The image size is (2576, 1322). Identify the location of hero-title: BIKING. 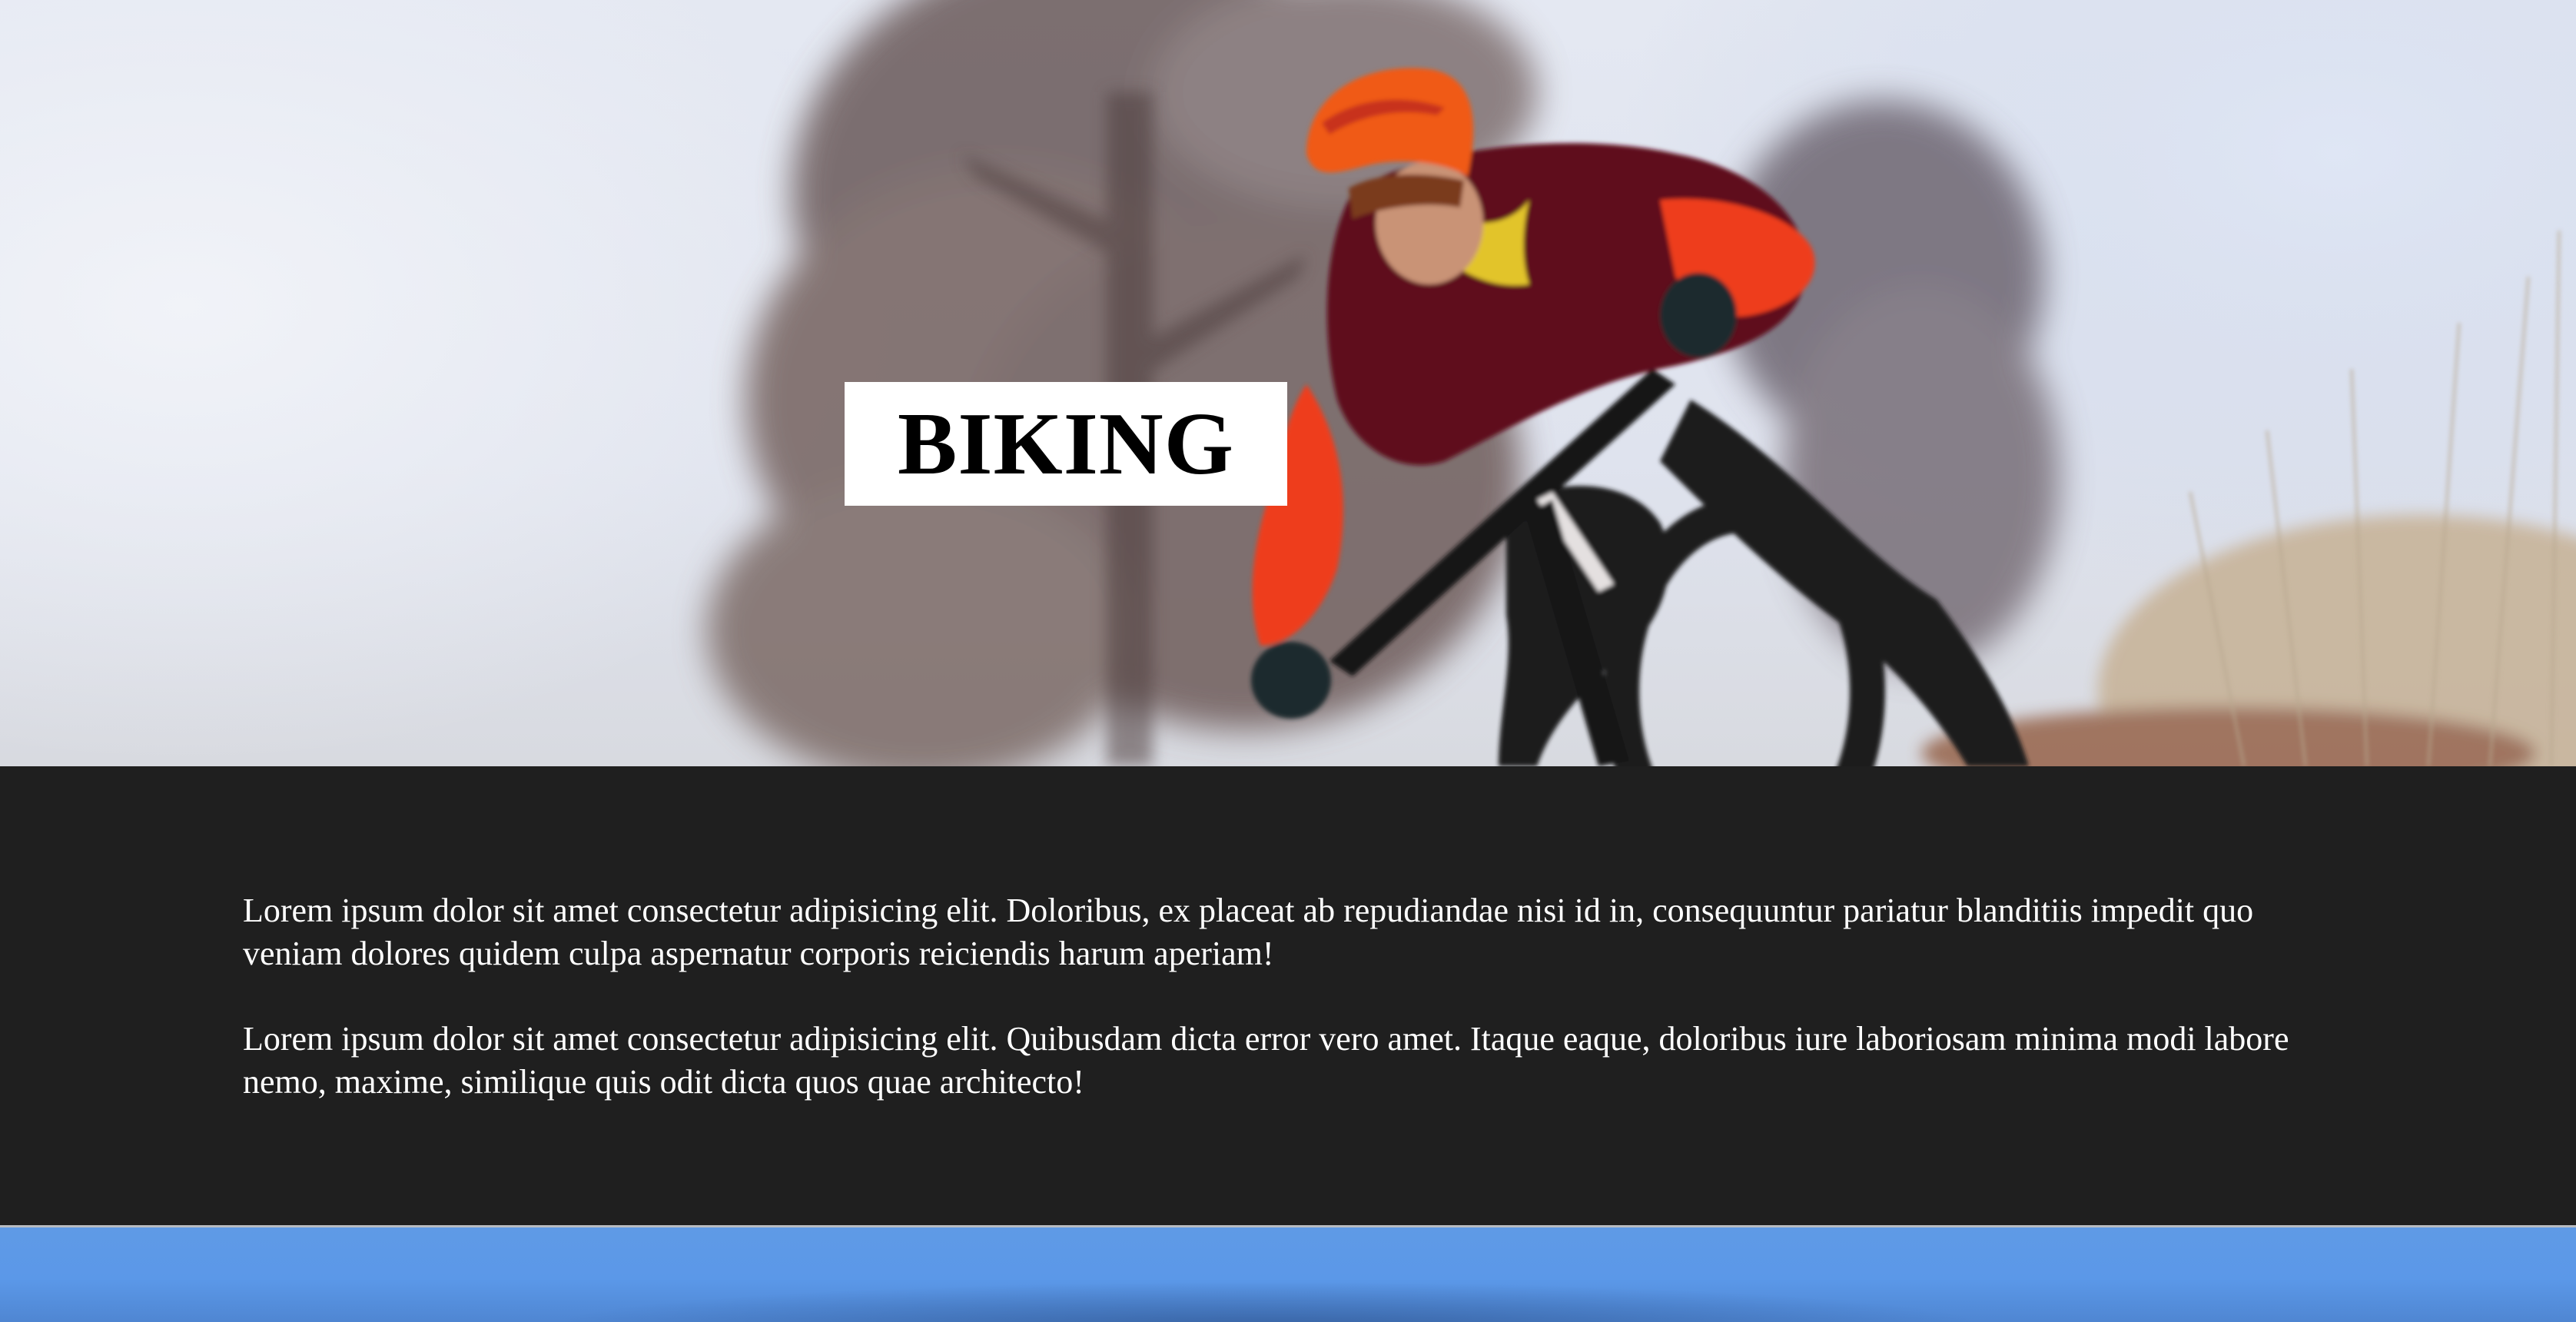
(1066, 443).